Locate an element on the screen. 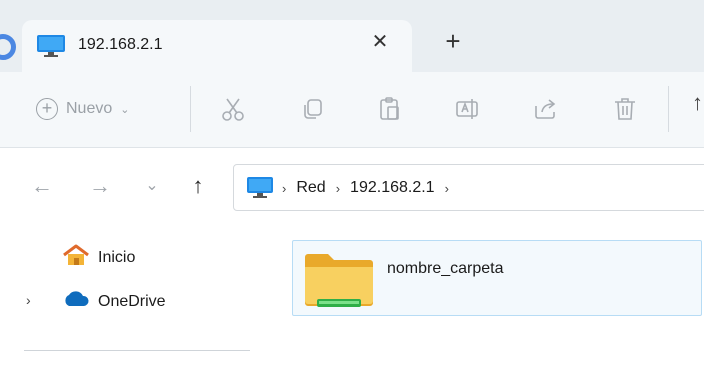 The height and width of the screenshot is (371, 704). rename-icon is located at coordinates (467, 109).